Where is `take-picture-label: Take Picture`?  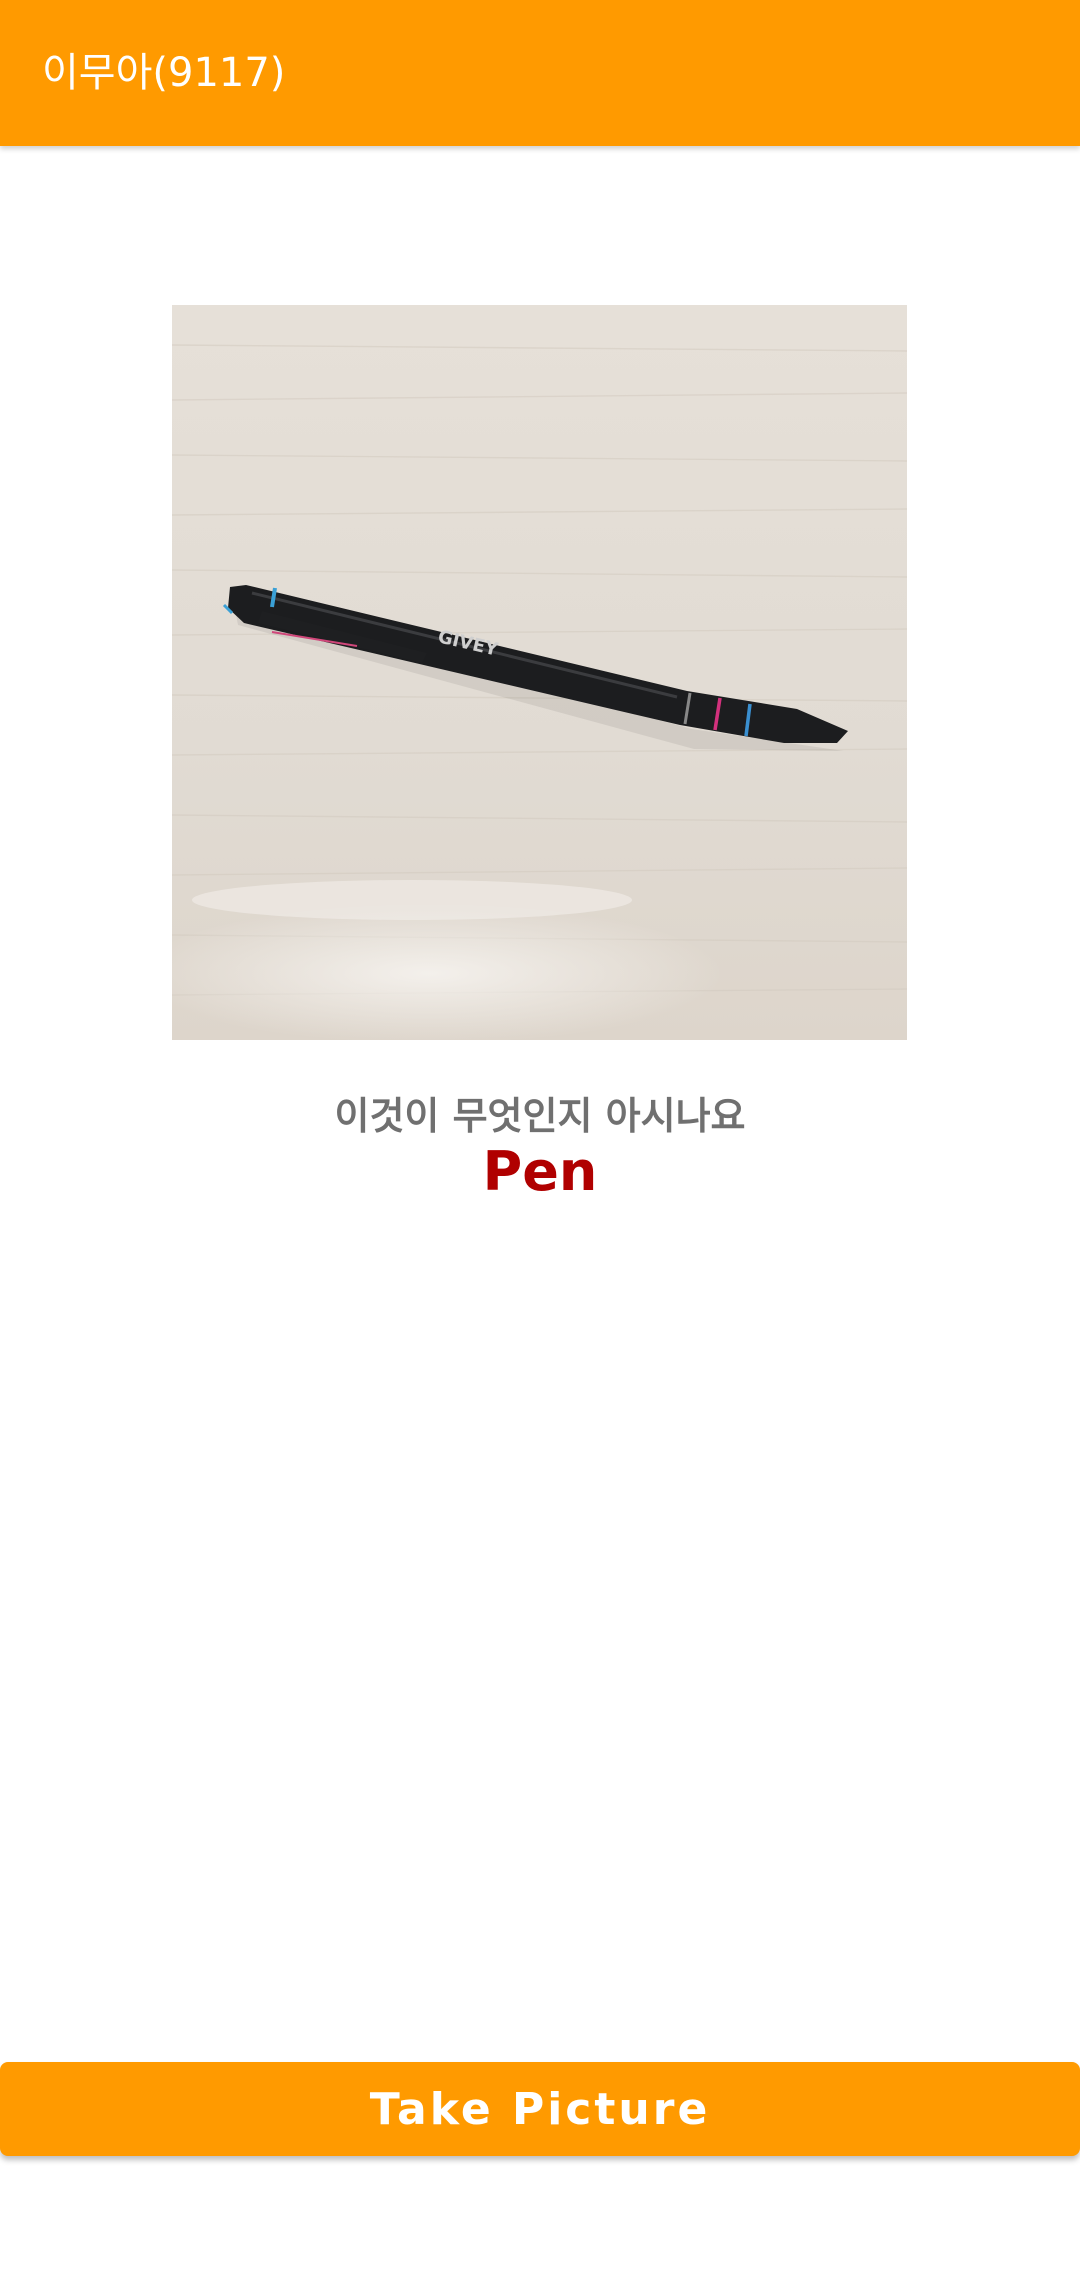
take-picture-label: Take Picture is located at coordinates (540, 2109).